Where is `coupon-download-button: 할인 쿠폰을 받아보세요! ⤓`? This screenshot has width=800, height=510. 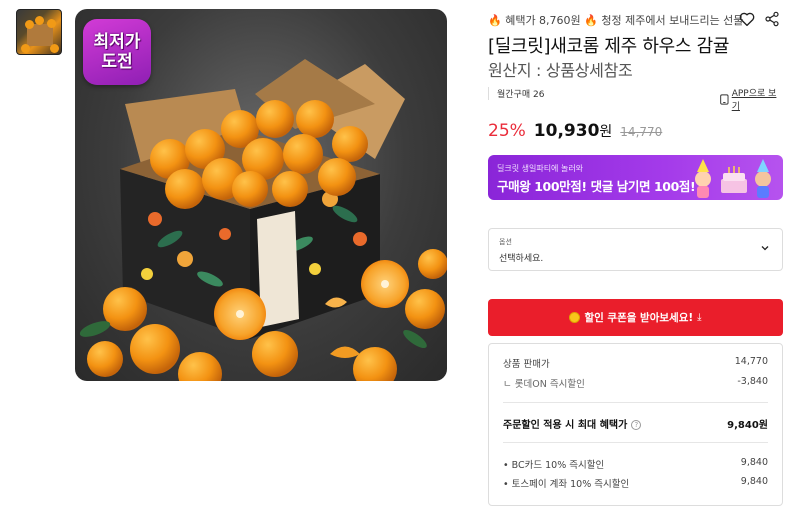
coupon-download-button: 할인 쿠폰을 받아보세요! ⤓ is located at coordinates (635, 317).